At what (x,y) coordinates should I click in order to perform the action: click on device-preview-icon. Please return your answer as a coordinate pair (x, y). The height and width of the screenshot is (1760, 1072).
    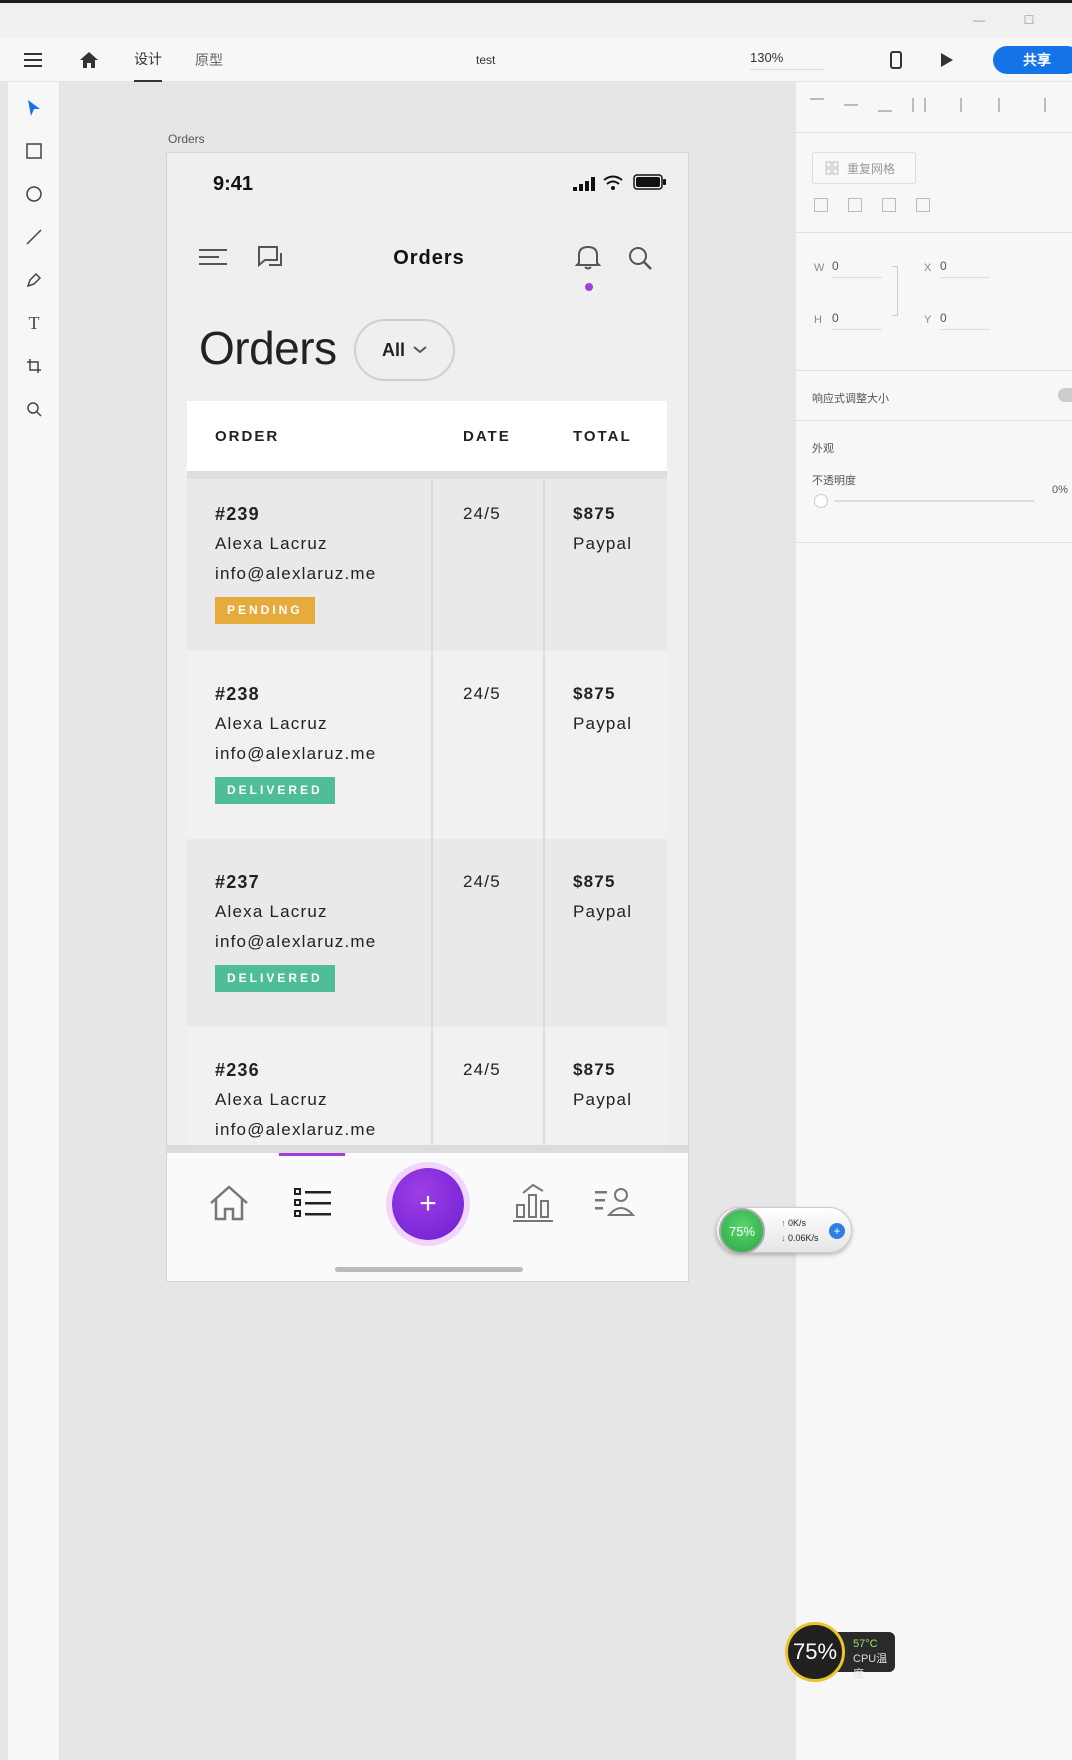
    Looking at the image, I should click on (896, 60).